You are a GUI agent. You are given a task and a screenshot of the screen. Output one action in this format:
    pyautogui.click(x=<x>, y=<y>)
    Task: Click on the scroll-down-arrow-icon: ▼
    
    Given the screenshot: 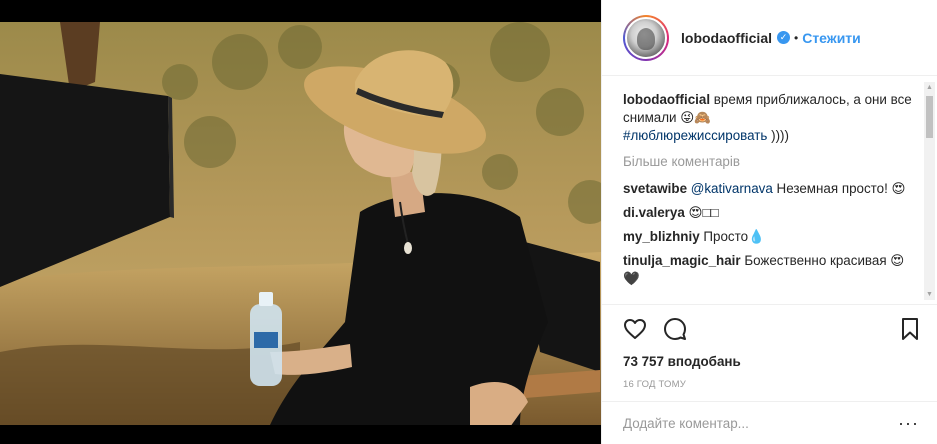 What is the action you would take?
    pyautogui.click(x=929, y=294)
    